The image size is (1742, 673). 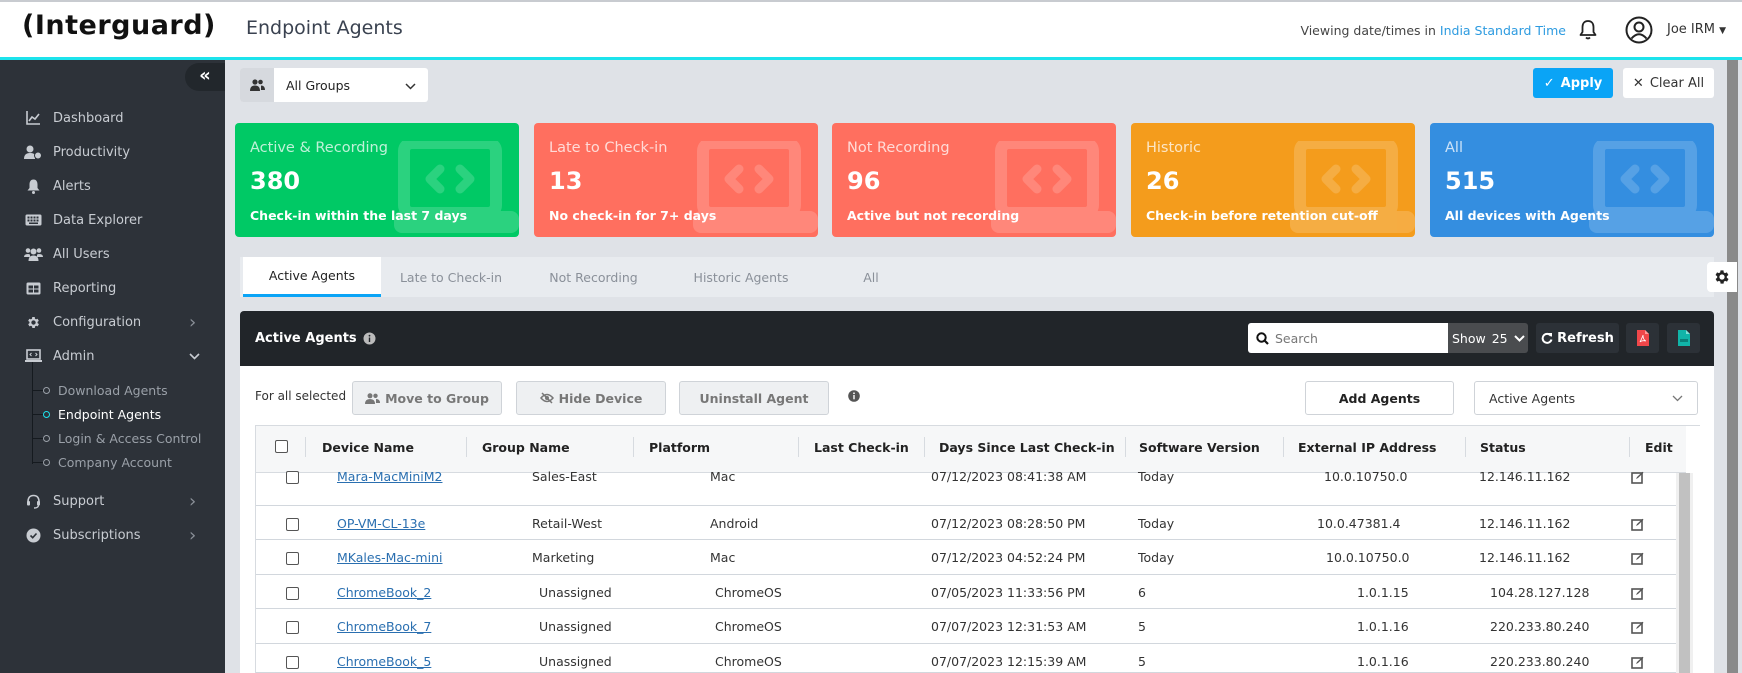 I want to click on interguard-logo: (Interguard), so click(x=119, y=25).